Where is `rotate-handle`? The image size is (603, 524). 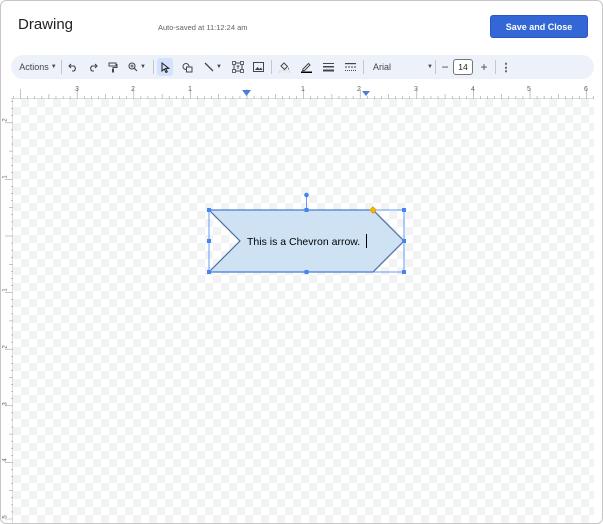
rotate-handle is located at coordinates (306, 195).